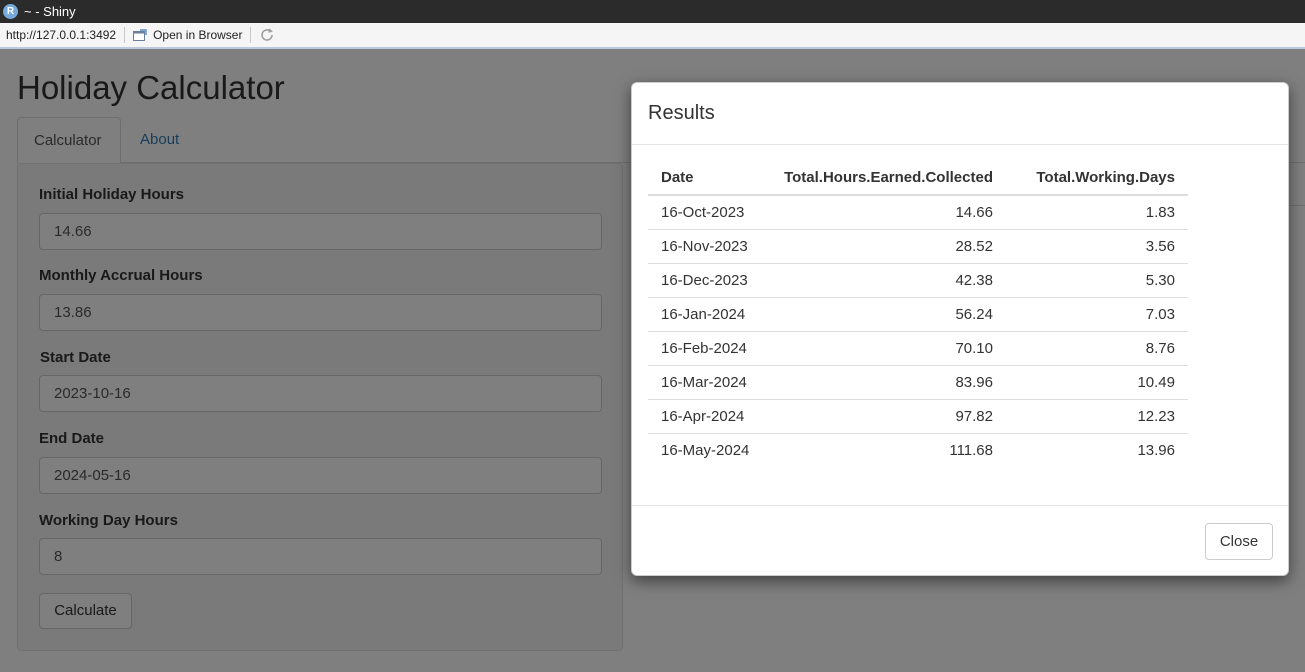 The width and height of the screenshot is (1305, 672). I want to click on viewer-toolbar: http://127.0.0.1:3492 Open in Browser, so click(652, 36).